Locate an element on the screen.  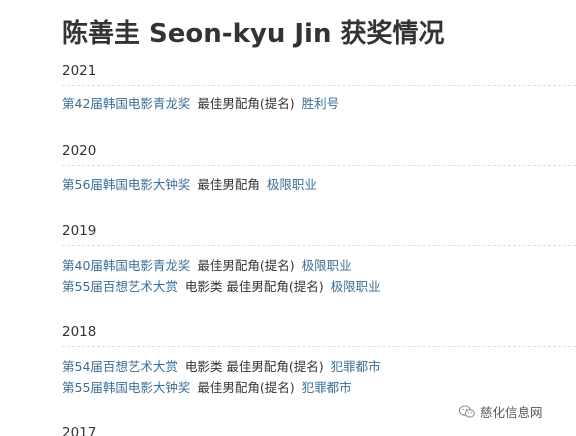
page-title: 陈善圭 Seon-kyu Jin 获奖情况 is located at coordinates (253, 34).